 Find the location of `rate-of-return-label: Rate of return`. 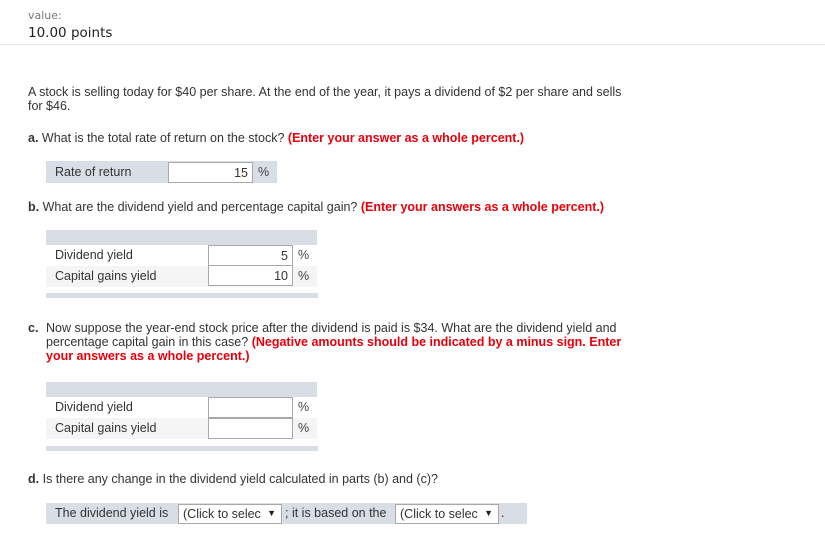

rate-of-return-label: Rate of return is located at coordinates (93, 172).